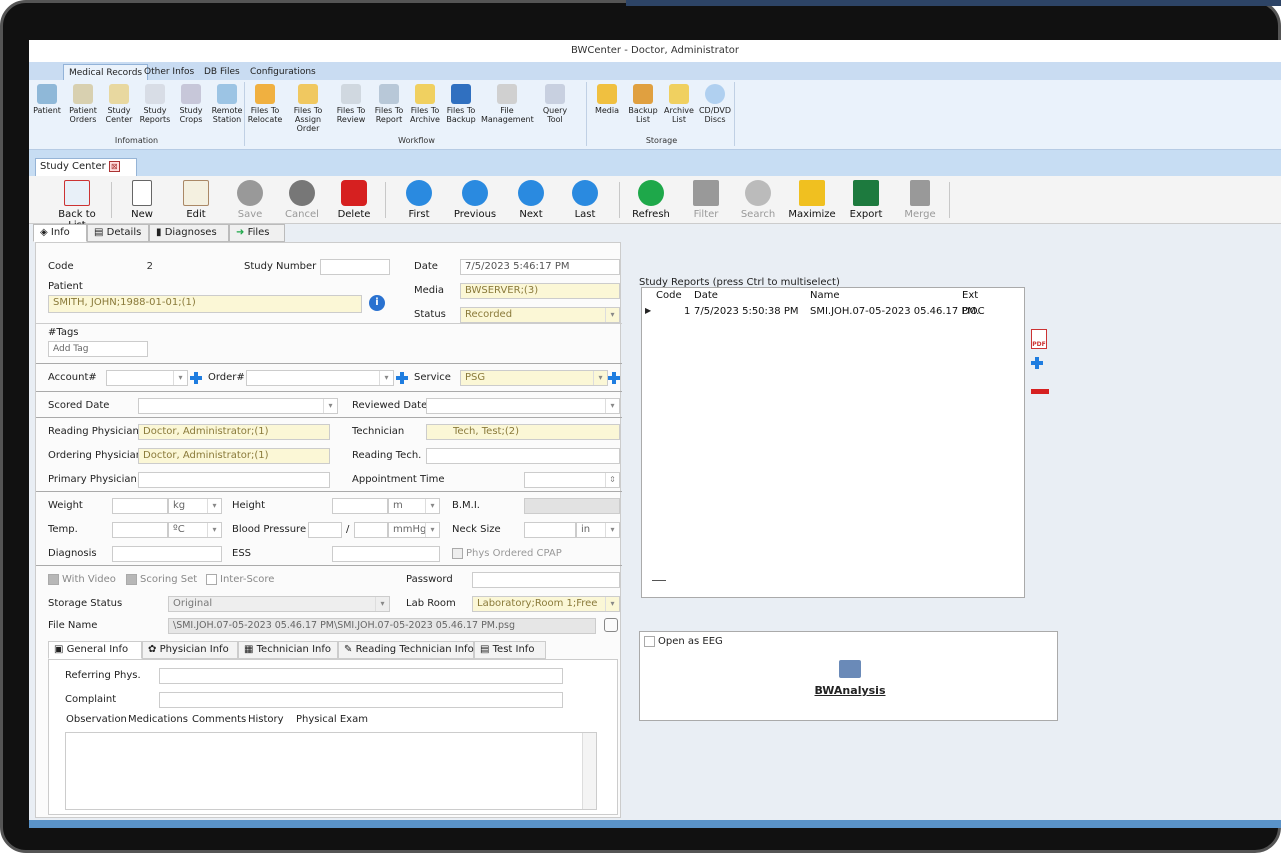  Describe the element at coordinates (95, 650) in the screenshot. I see `tab-general-info: ▣ General Info` at that location.